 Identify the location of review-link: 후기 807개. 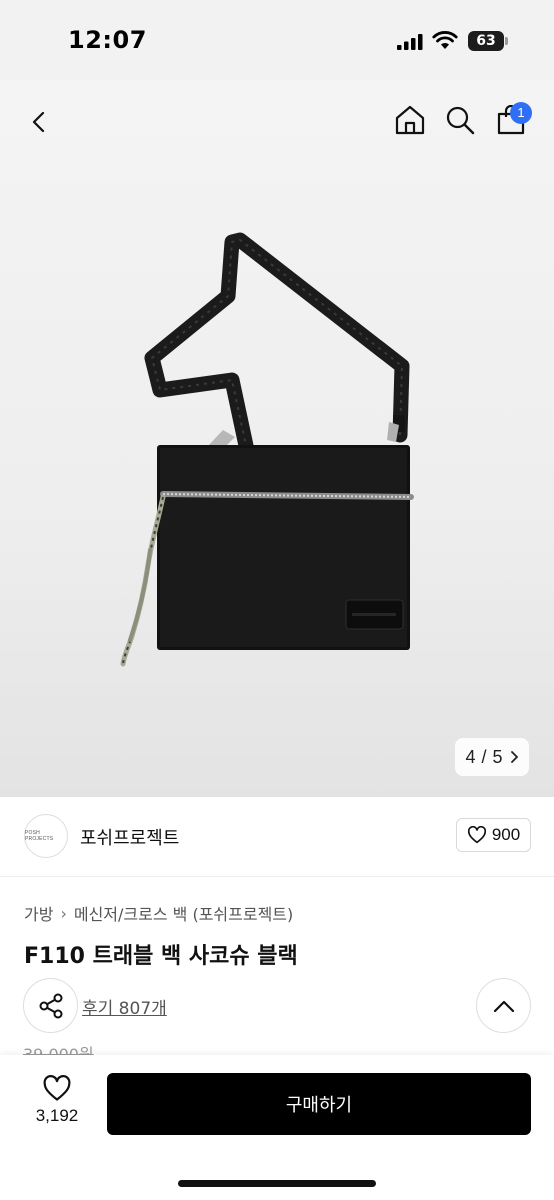
(124, 1006).